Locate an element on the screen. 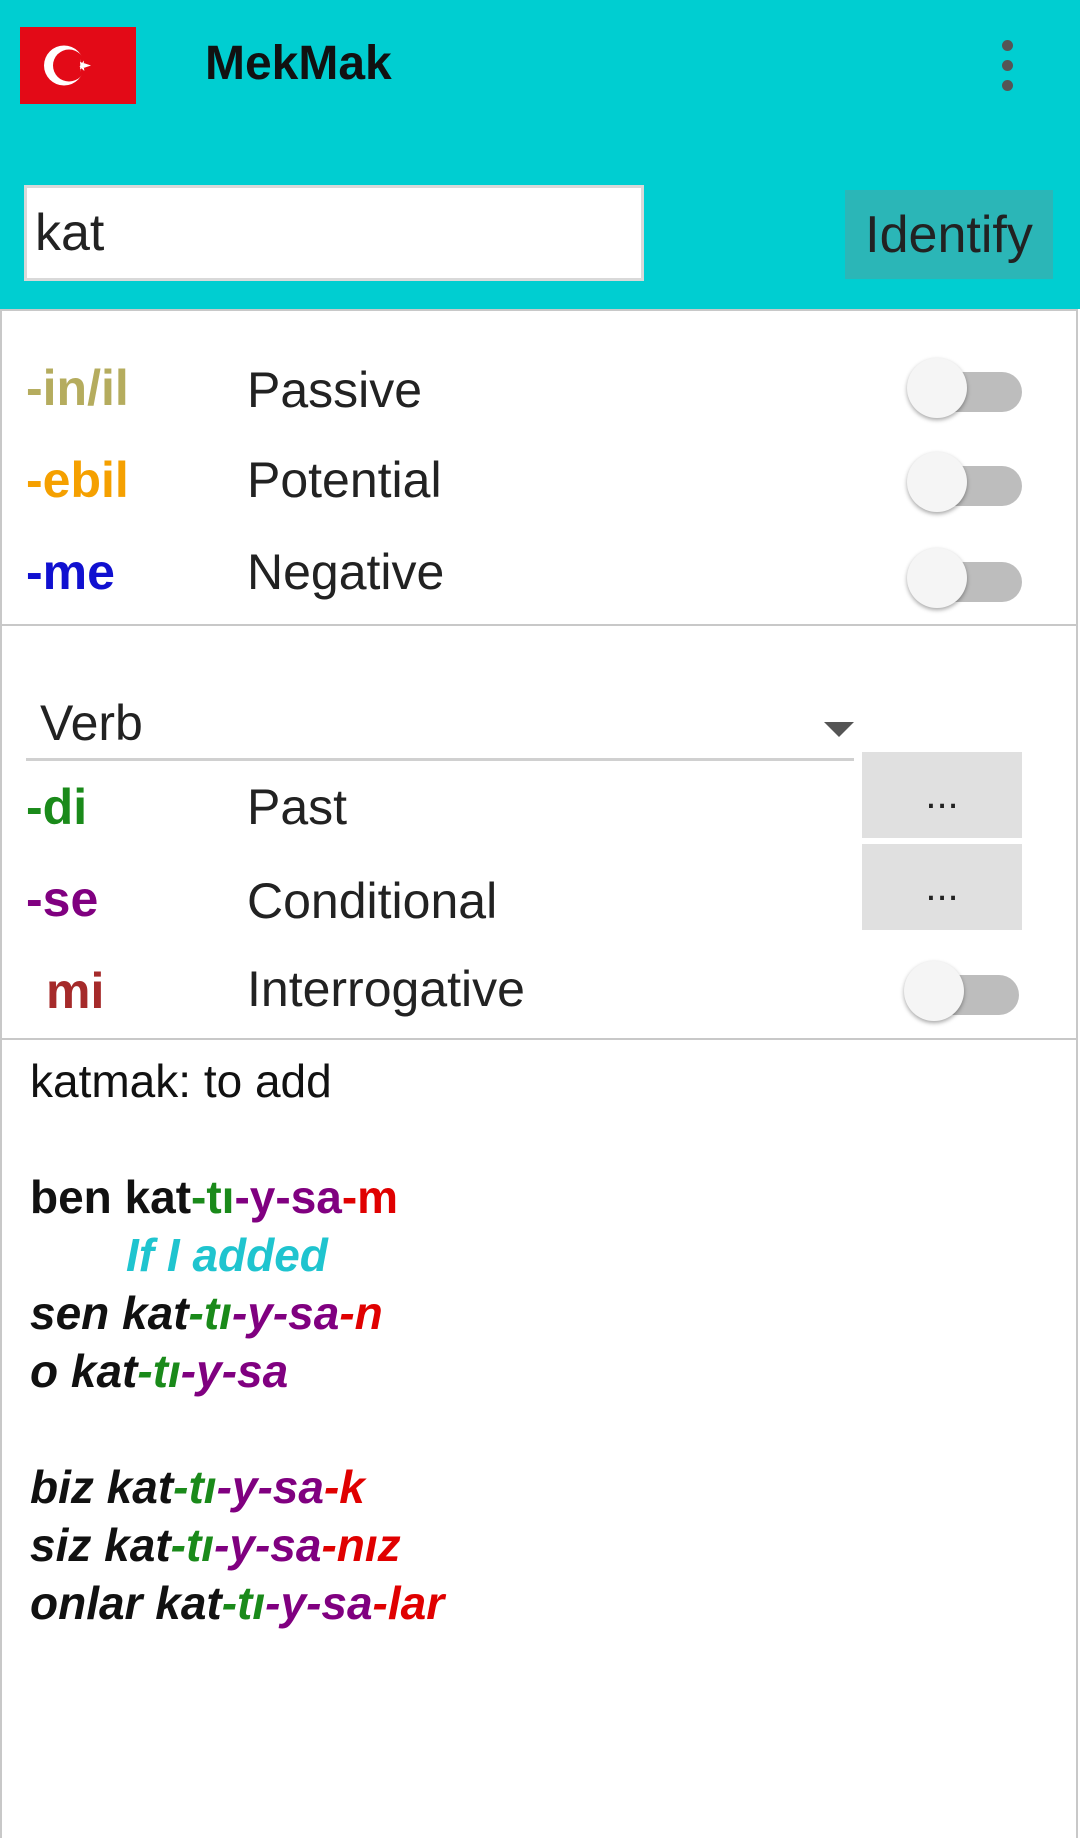 This screenshot has width=1080, height=1838. negative-toggle is located at coordinates (966, 576).